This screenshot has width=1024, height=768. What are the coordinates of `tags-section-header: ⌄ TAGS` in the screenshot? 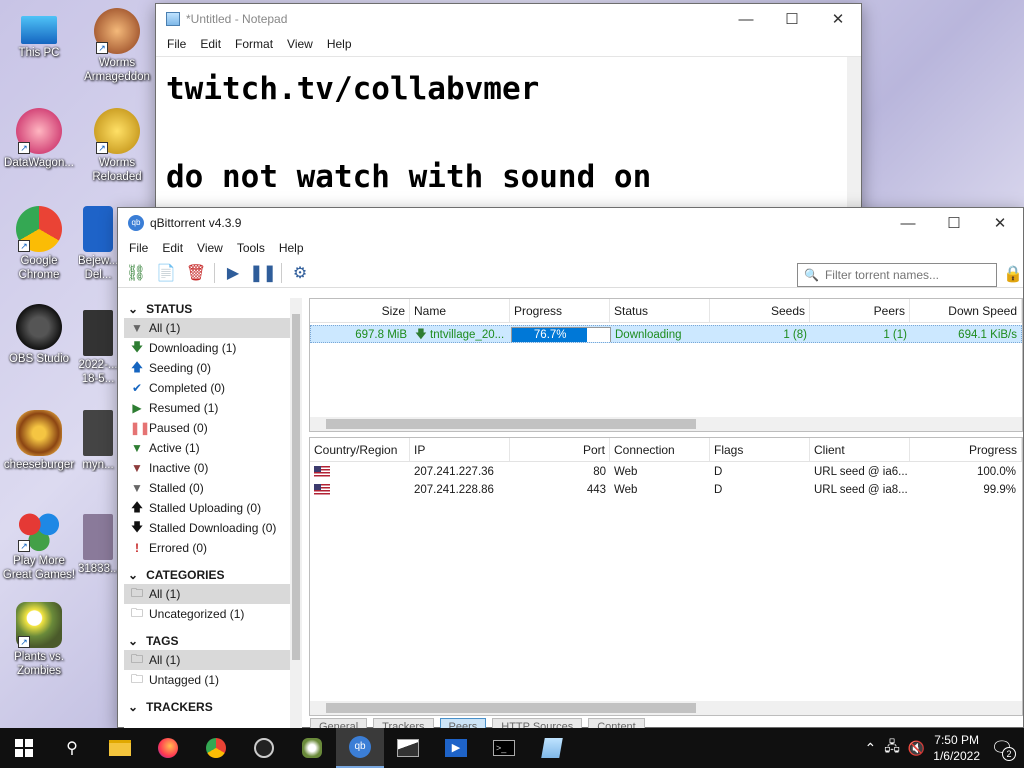 It's located at (211, 640).